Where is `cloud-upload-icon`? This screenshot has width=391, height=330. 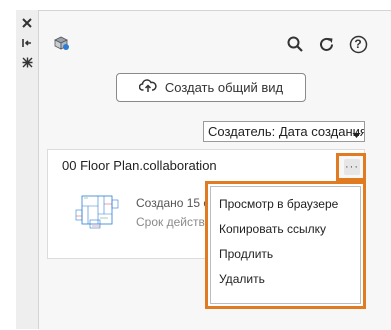
cloud-upload-icon is located at coordinates (147, 87).